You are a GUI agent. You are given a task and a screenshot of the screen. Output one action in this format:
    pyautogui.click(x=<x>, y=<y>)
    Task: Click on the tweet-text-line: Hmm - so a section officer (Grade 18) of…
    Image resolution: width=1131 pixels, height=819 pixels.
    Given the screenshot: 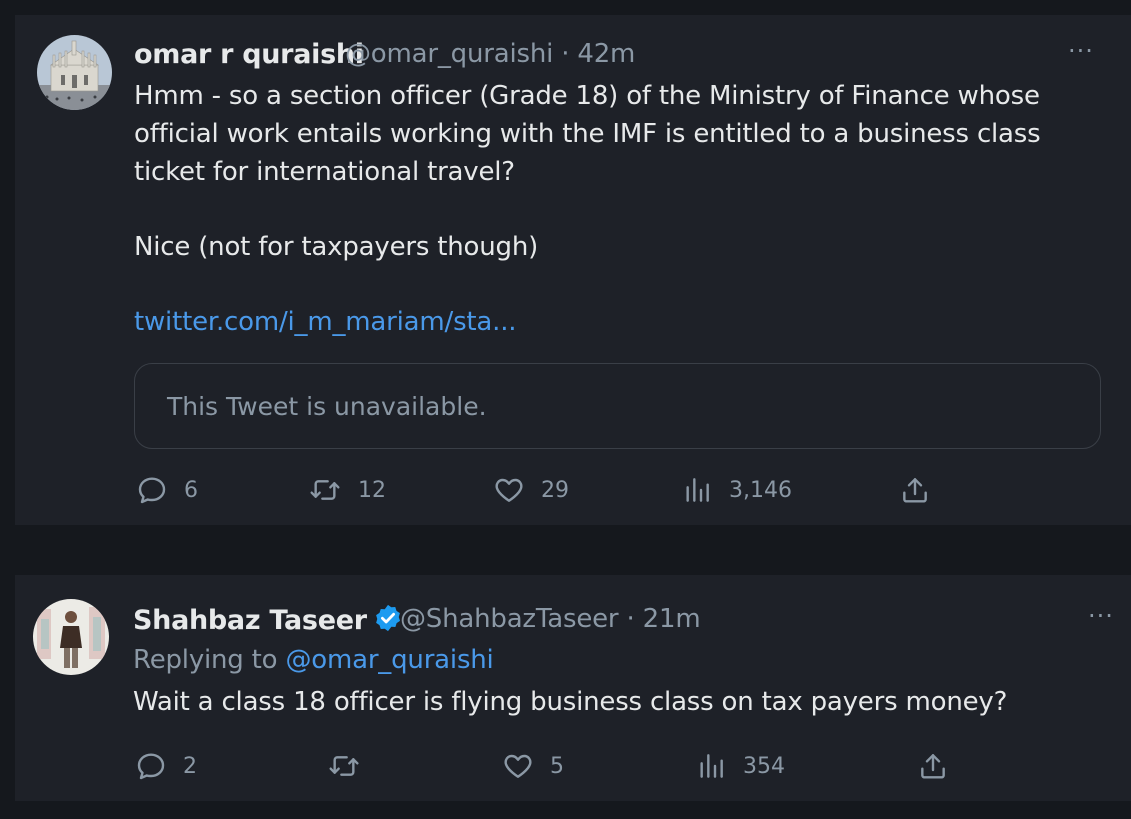 What is the action you would take?
    pyautogui.click(x=587, y=96)
    